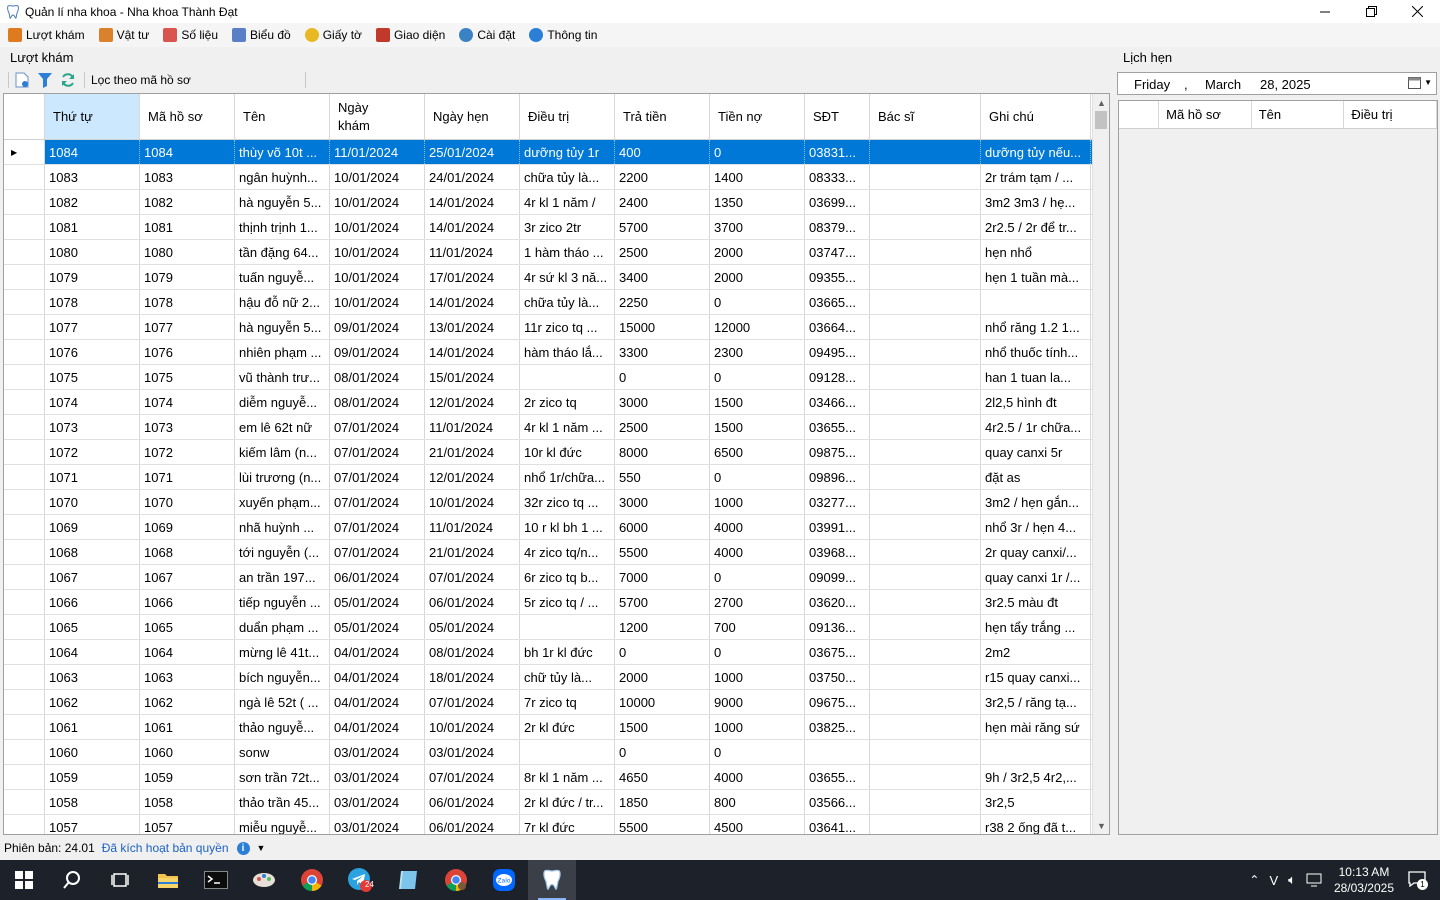 This screenshot has width=1440, height=900. What do you see at coordinates (187, 802) in the screenshot?
I see `table-cell: 1058` at bounding box center [187, 802].